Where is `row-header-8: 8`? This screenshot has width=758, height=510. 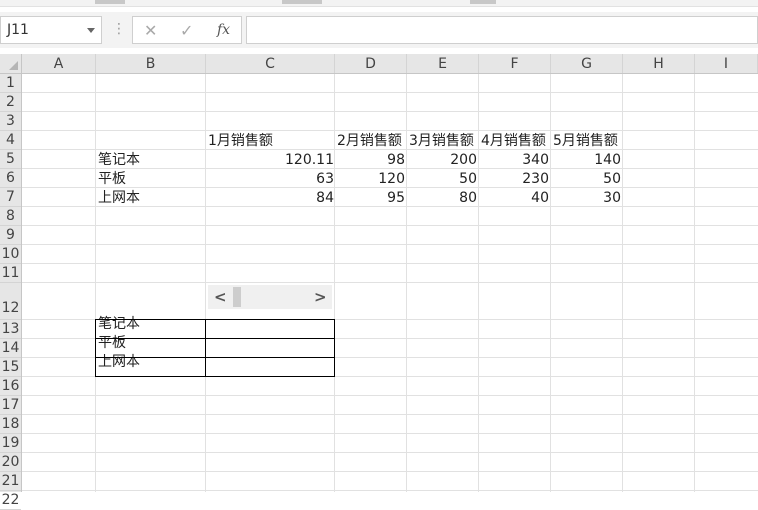
row-header-8: 8 is located at coordinates (10, 216).